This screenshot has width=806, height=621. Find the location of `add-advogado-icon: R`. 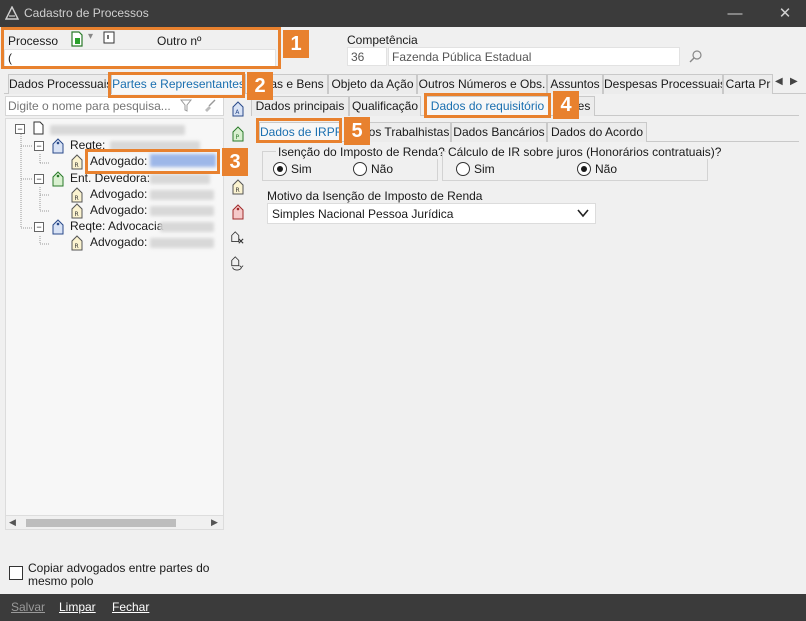

add-advogado-icon: R is located at coordinates (238, 187).